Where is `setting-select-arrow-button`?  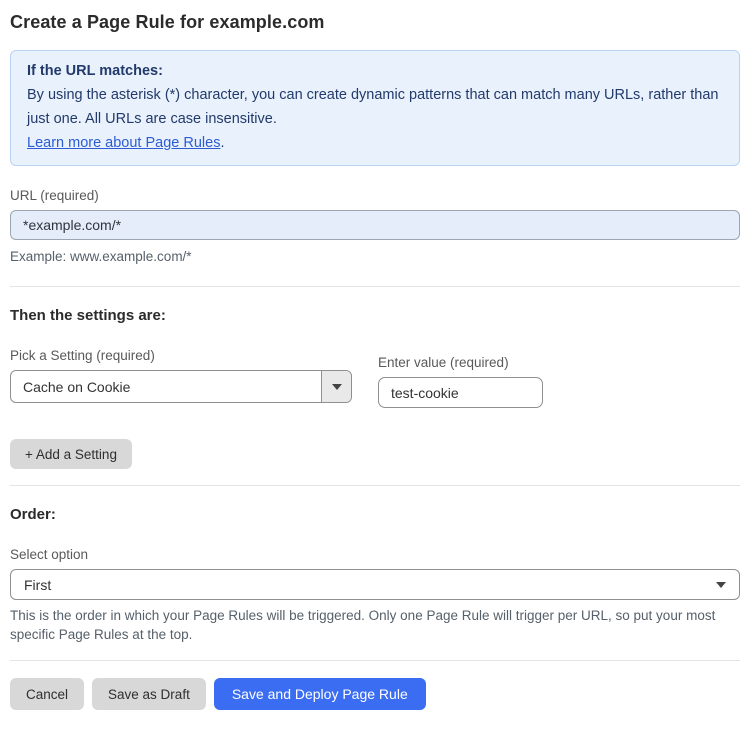 setting-select-arrow-button is located at coordinates (336, 386).